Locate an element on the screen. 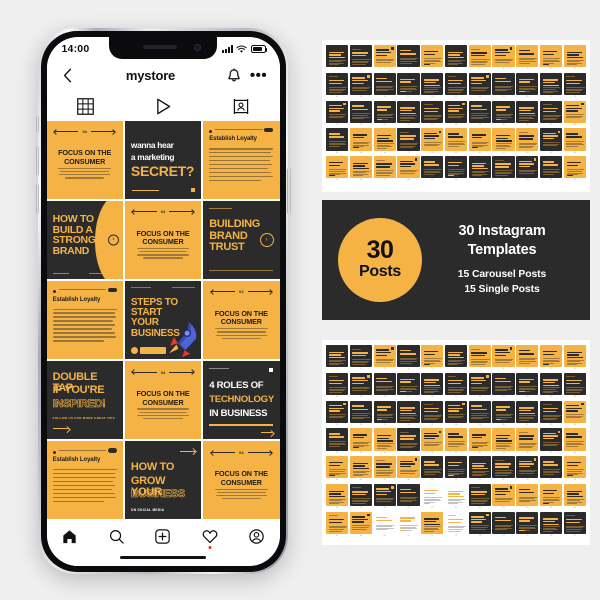 The width and height of the screenshot is (600, 600). template-thumbnail: 71 is located at coordinates (432, 524).